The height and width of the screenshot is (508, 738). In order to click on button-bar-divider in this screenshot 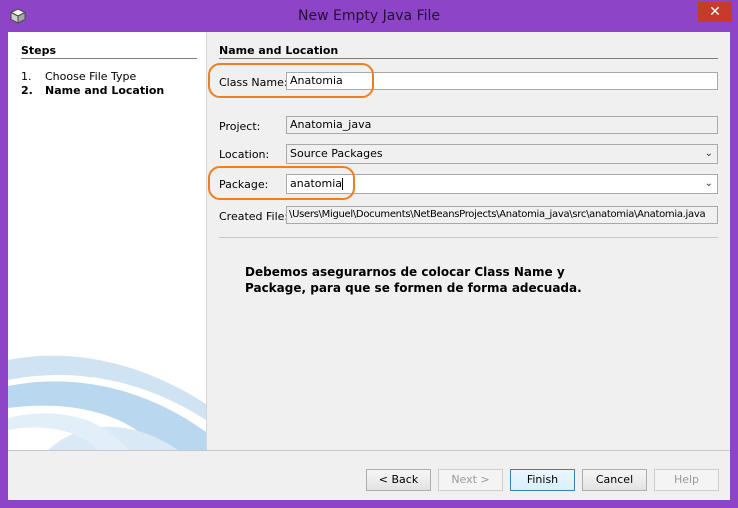, I will do `click(369, 450)`.